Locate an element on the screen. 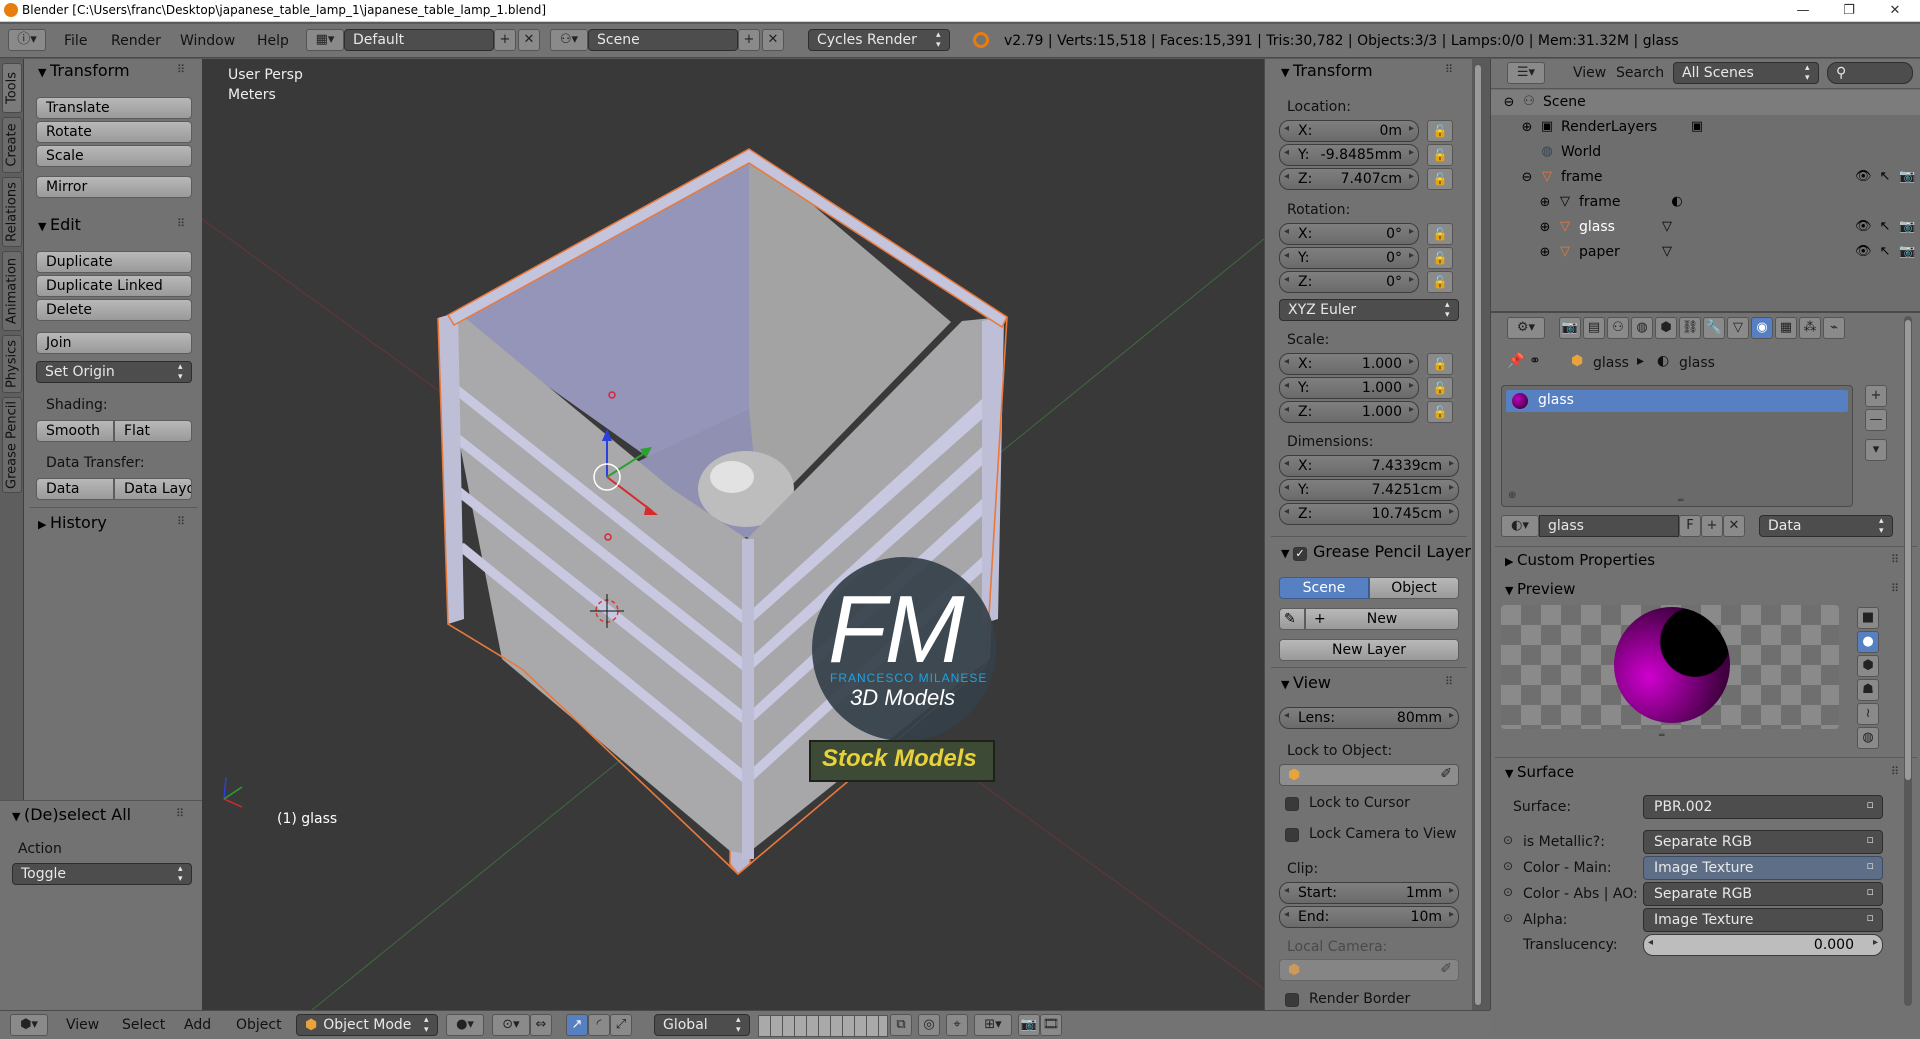 This screenshot has height=1039, width=1920. menu-add: Add is located at coordinates (197, 1025).